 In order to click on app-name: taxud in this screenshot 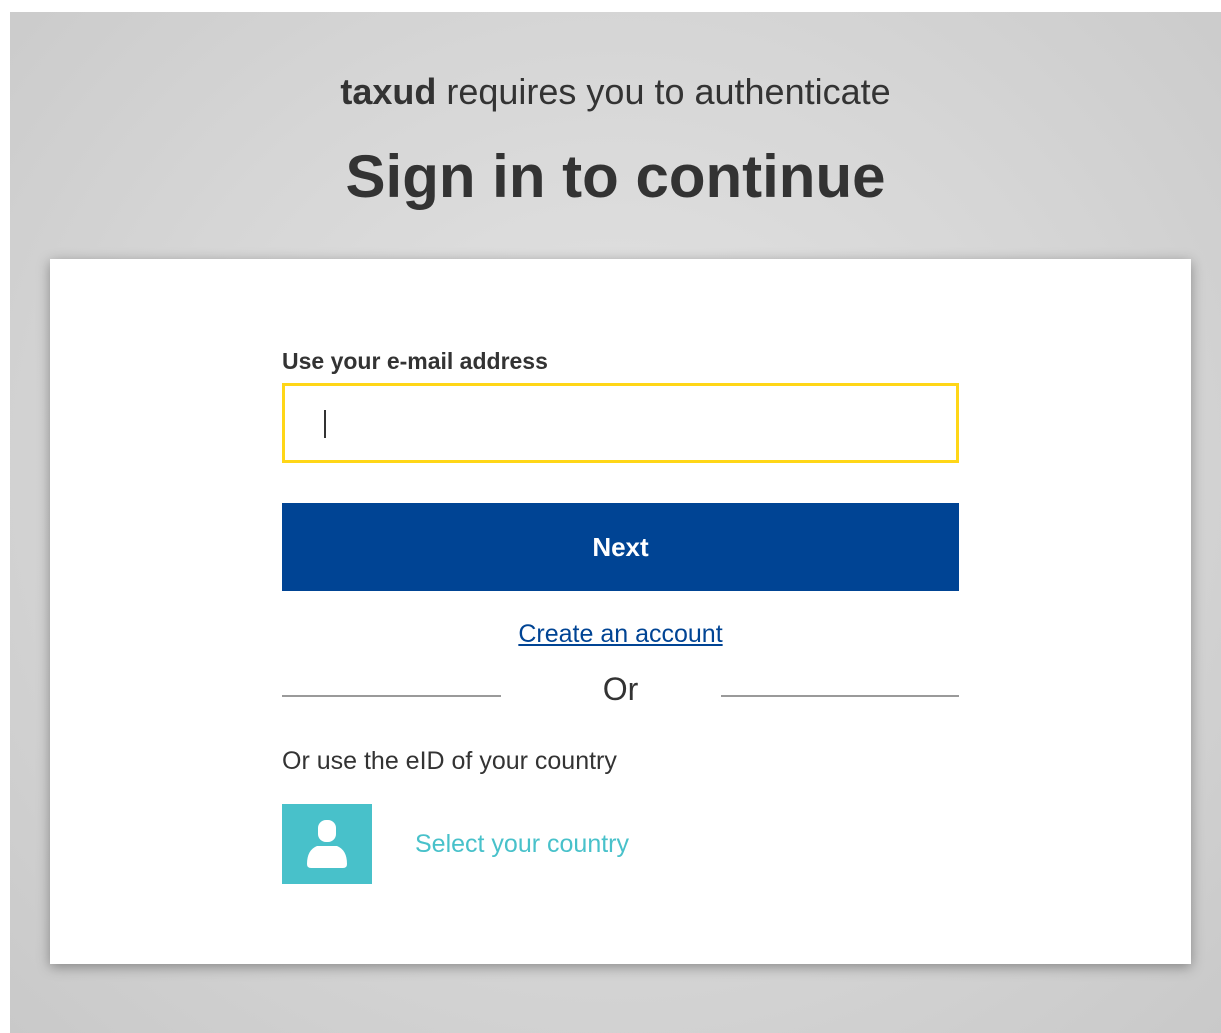, I will do `click(388, 91)`.